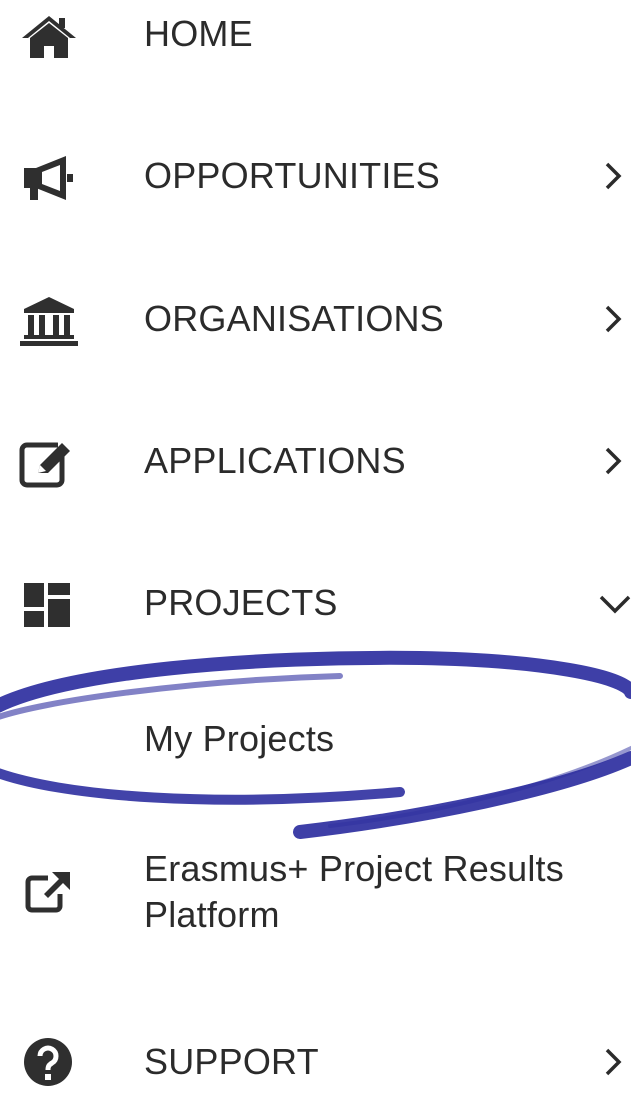 The height and width of the screenshot is (1108, 631). I want to click on home-icon, so click(49, 36).